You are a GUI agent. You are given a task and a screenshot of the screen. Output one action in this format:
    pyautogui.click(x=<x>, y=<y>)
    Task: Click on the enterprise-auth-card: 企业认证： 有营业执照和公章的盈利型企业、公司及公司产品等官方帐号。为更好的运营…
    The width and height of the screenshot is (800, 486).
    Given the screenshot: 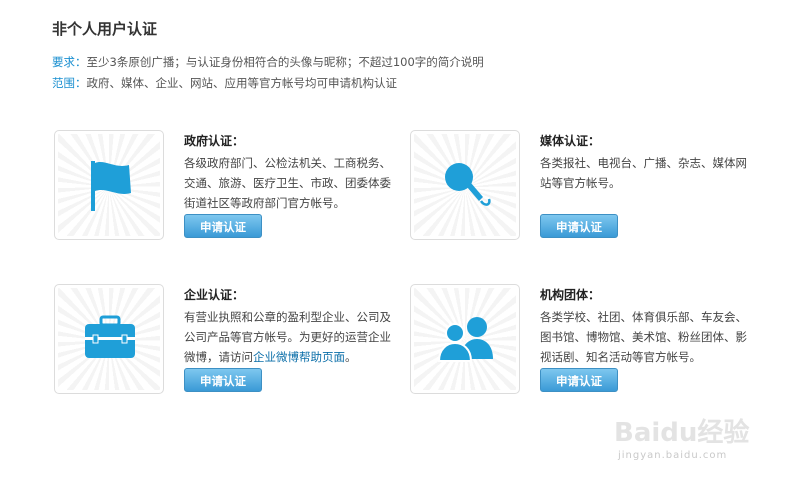 What is the action you would take?
    pyautogui.click(x=222, y=341)
    